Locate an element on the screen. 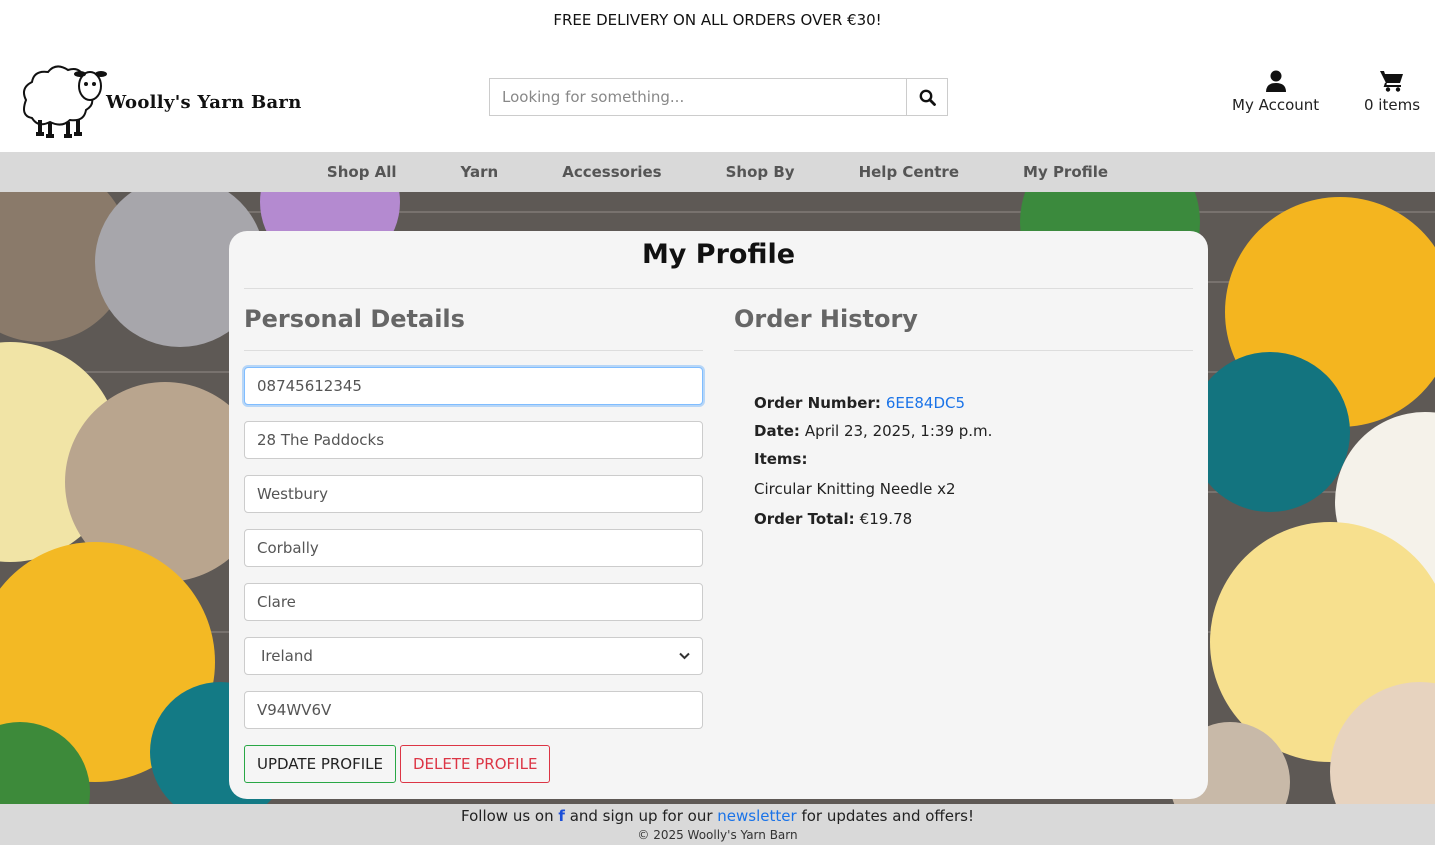 This screenshot has width=1435, height=845. nav-accessories: Accessories is located at coordinates (611, 172).